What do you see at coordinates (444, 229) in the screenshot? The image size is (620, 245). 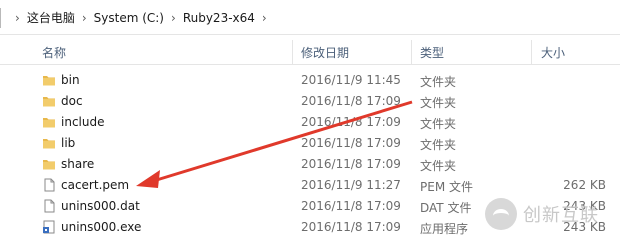 I see `file-type: 应用程序` at bounding box center [444, 229].